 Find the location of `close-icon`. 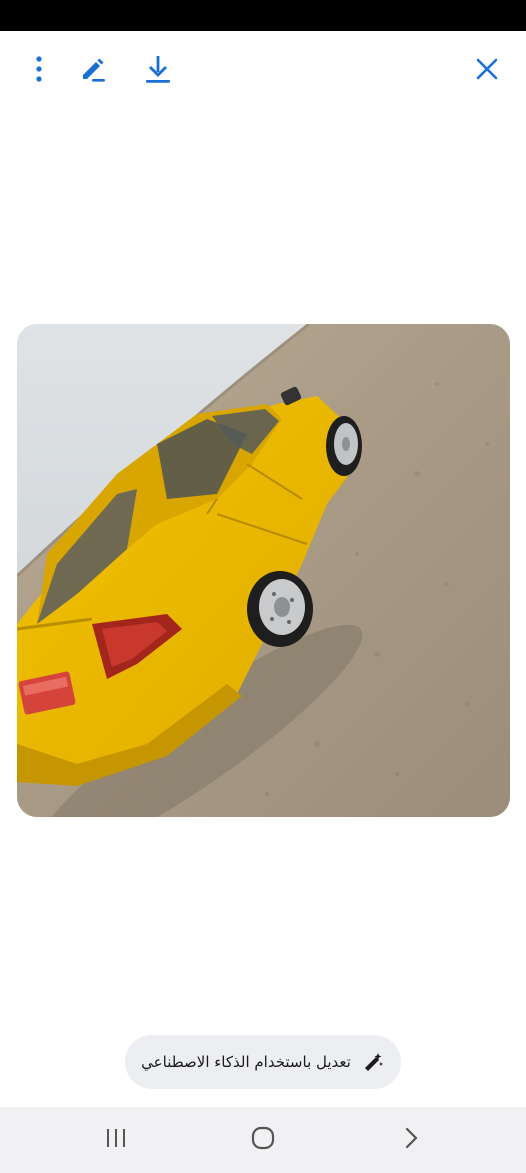

close-icon is located at coordinates (487, 69).